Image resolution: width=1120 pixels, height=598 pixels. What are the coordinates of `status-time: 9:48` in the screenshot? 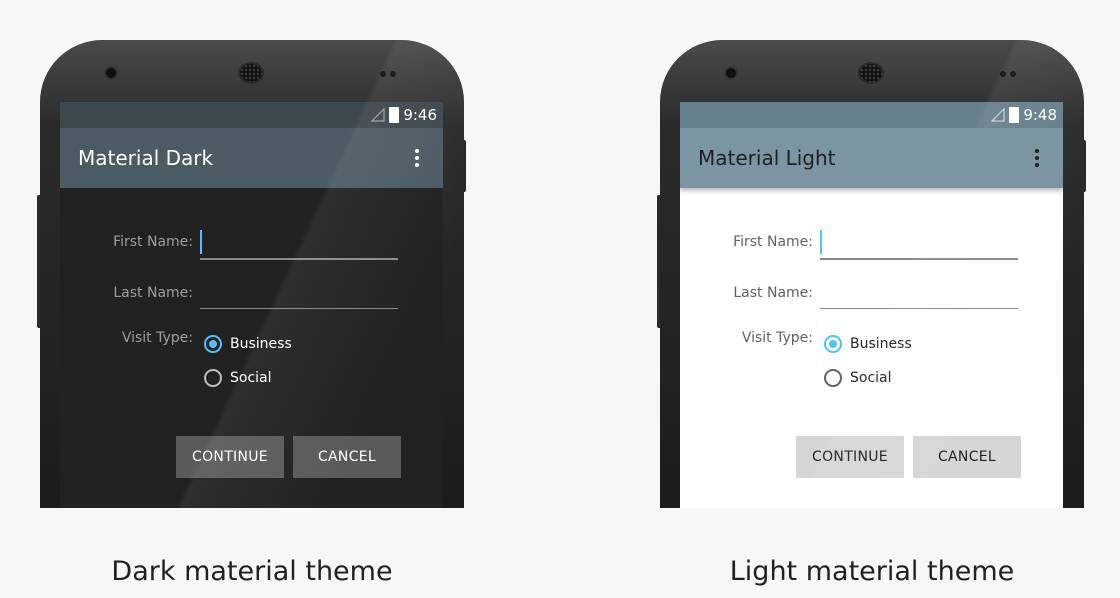 It's located at (1040, 115).